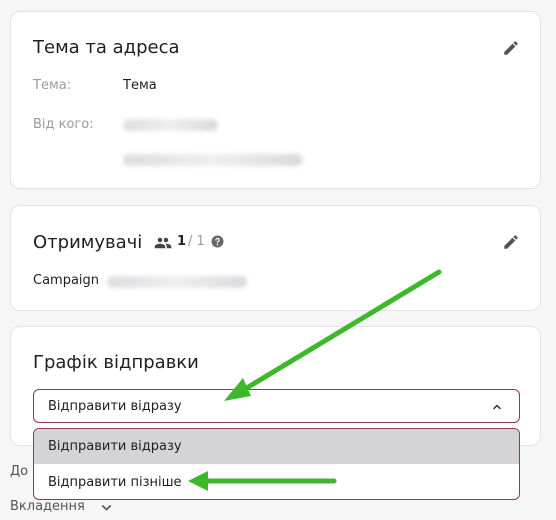 The image size is (556, 520). What do you see at coordinates (177, 282) in the screenshot?
I see `campaign-email-redacted` at bounding box center [177, 282].